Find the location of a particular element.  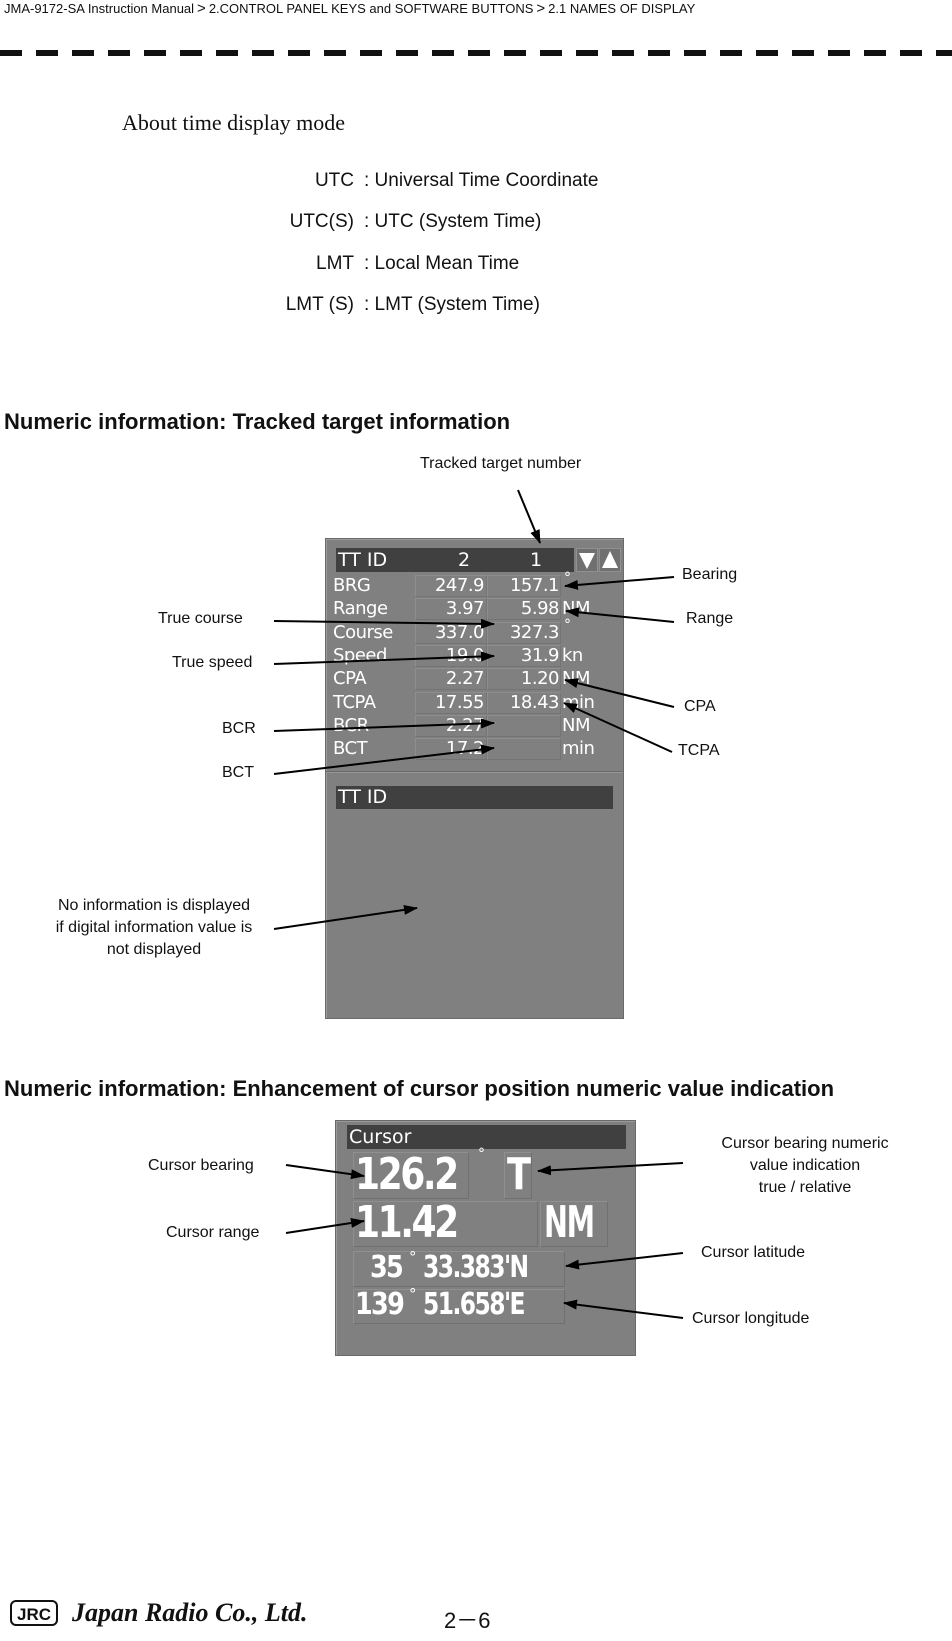

tt-cell-value: 17.2 is located at coordinates (465, 748).